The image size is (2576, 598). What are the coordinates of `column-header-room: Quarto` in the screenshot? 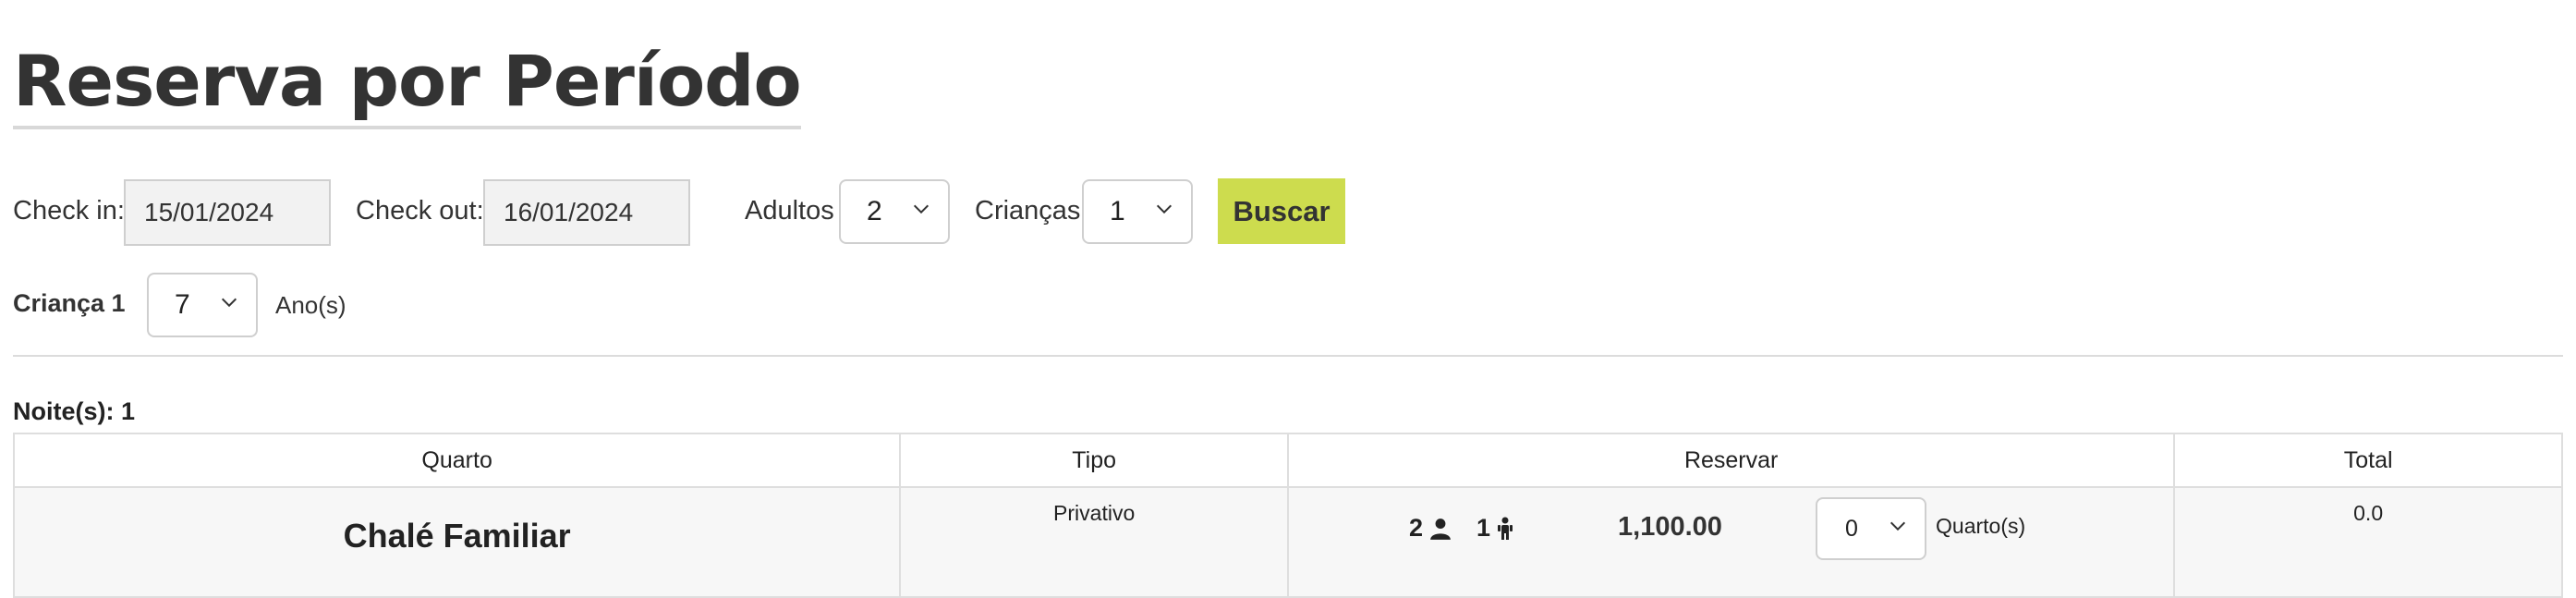 It's located at (457, 461).